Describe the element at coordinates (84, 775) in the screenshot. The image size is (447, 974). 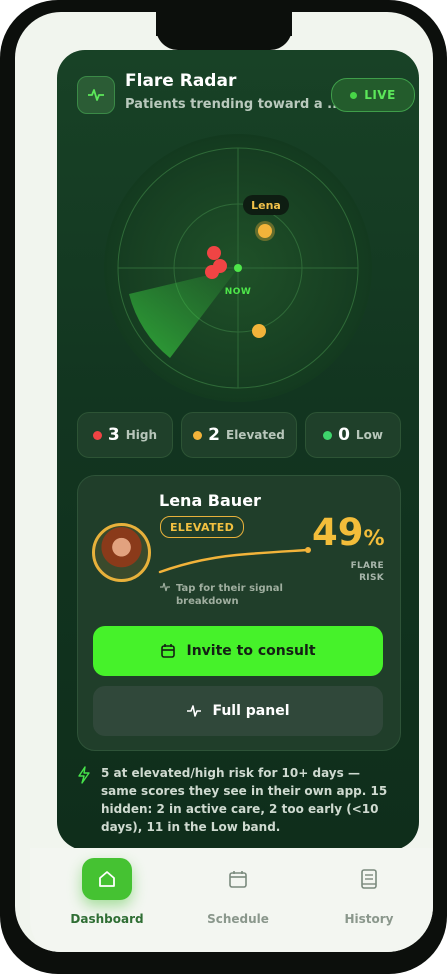
I see `lightning-icon` at that location.